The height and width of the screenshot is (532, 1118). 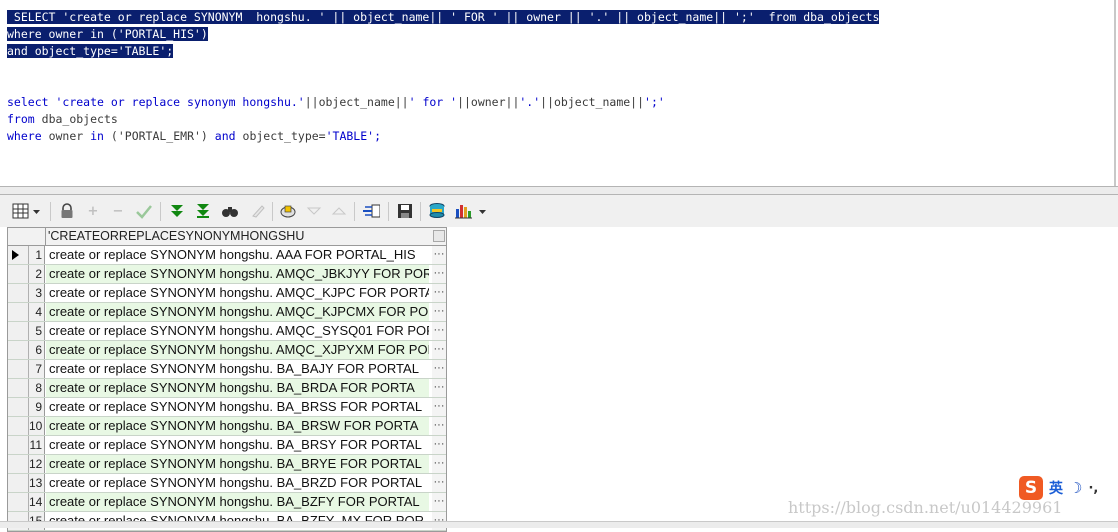 What do you see at coordinates (144, 211) in the screenshot?
I see `check-icon` at bounding box center [144, 211].